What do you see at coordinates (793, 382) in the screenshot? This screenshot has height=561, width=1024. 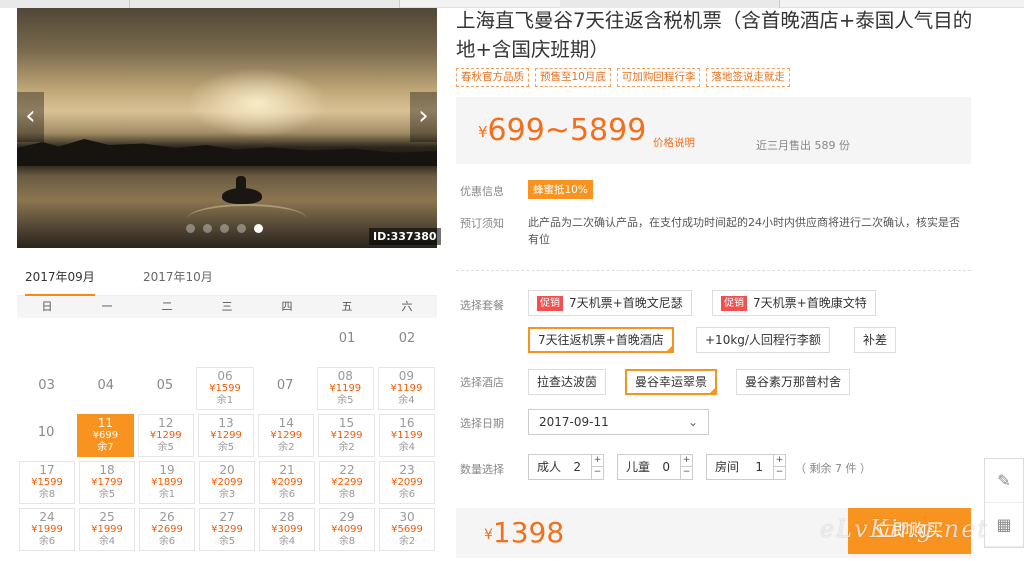 I see `hotel-option-3: 曼谷素万那普村舍` at bounding box center [793, 382].